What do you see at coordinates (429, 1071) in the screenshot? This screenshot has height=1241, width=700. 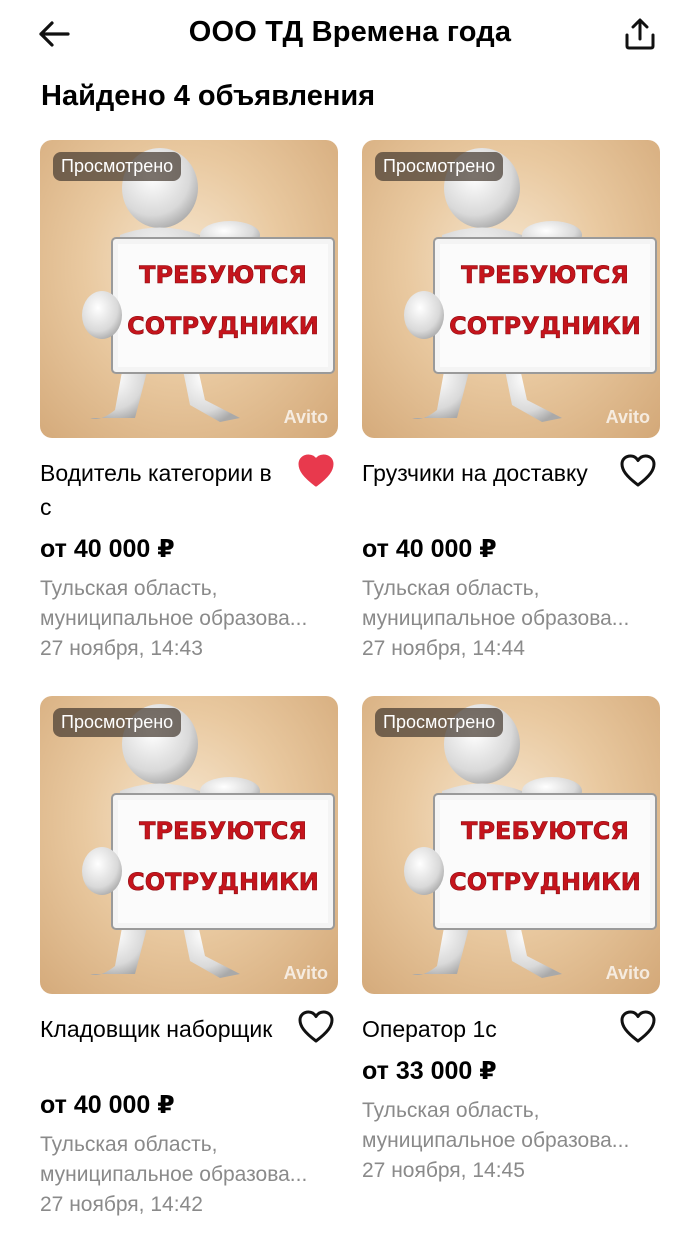 I see `listing-price: от 33 000 ₽` at bounding box center [429, 1071].